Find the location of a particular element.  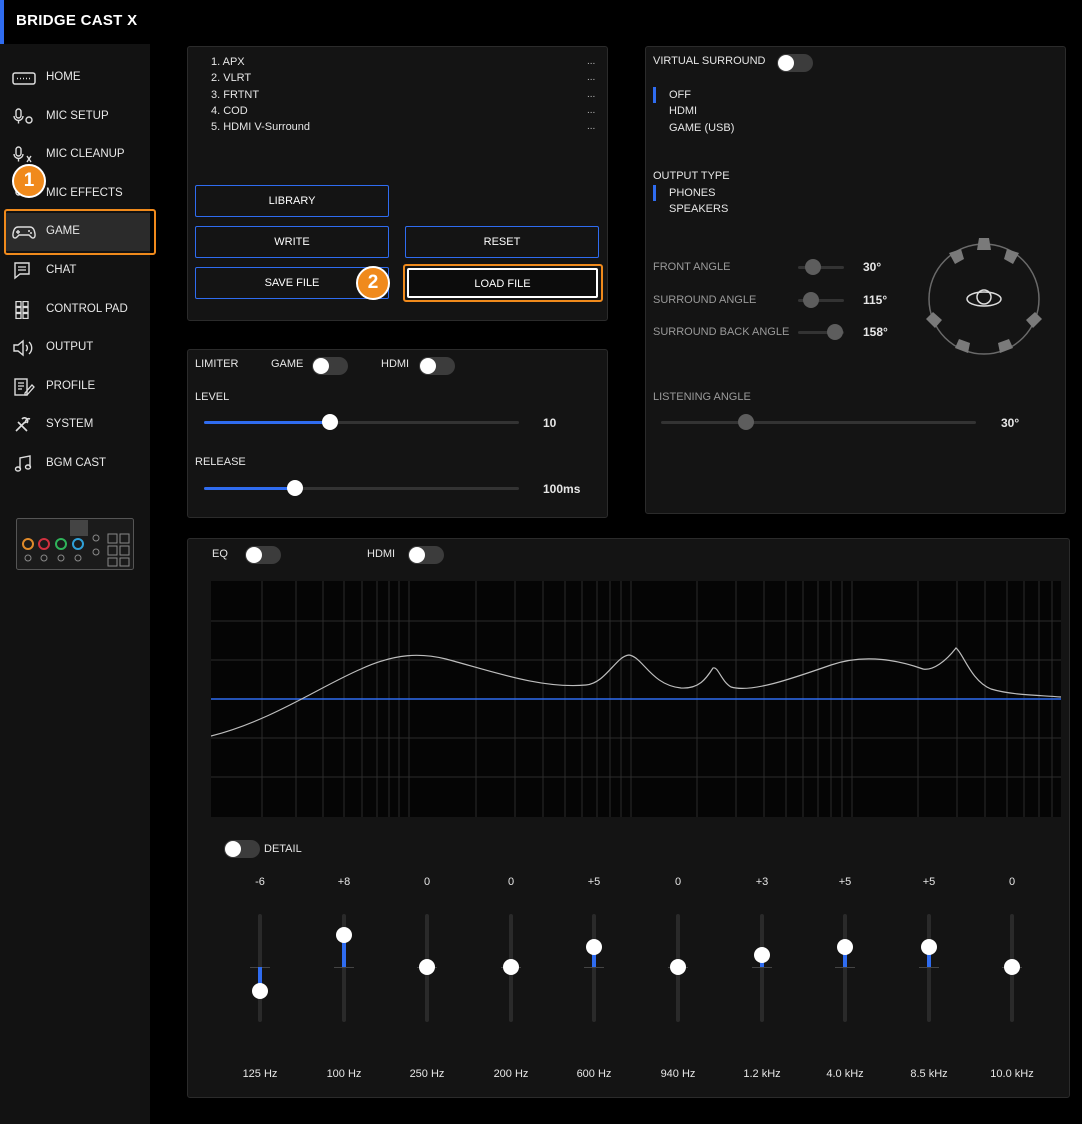

eq-band-5: 0 940 Hz is located at coordinates (678, 981).